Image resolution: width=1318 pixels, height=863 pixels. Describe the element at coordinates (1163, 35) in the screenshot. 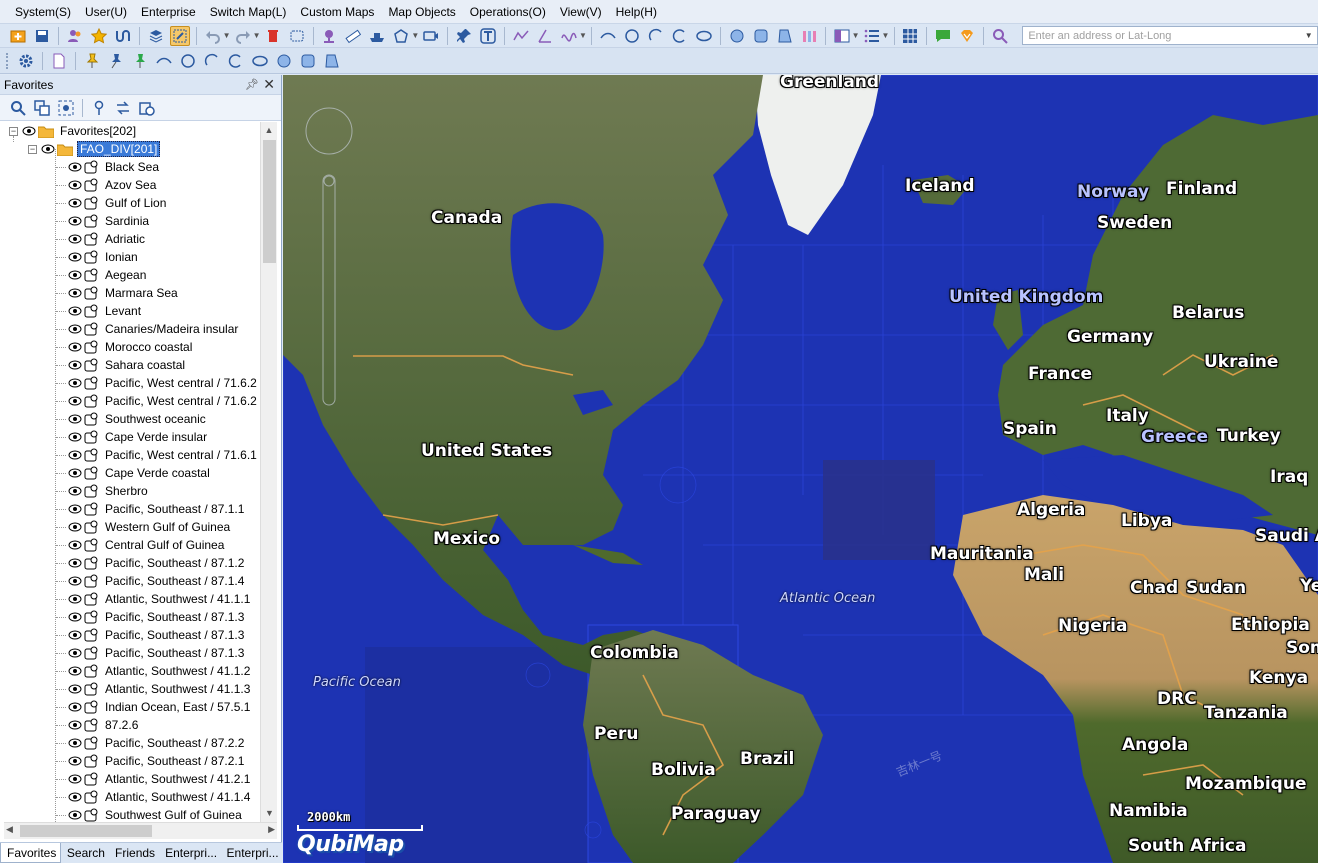

I see `address-input` at that location.